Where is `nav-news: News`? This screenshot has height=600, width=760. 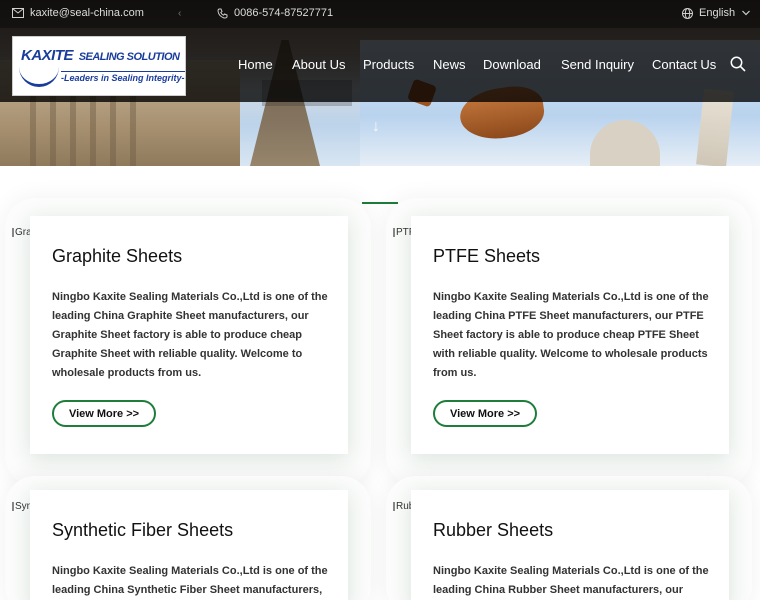 nav-news: News is located at coordinates (449, 64).